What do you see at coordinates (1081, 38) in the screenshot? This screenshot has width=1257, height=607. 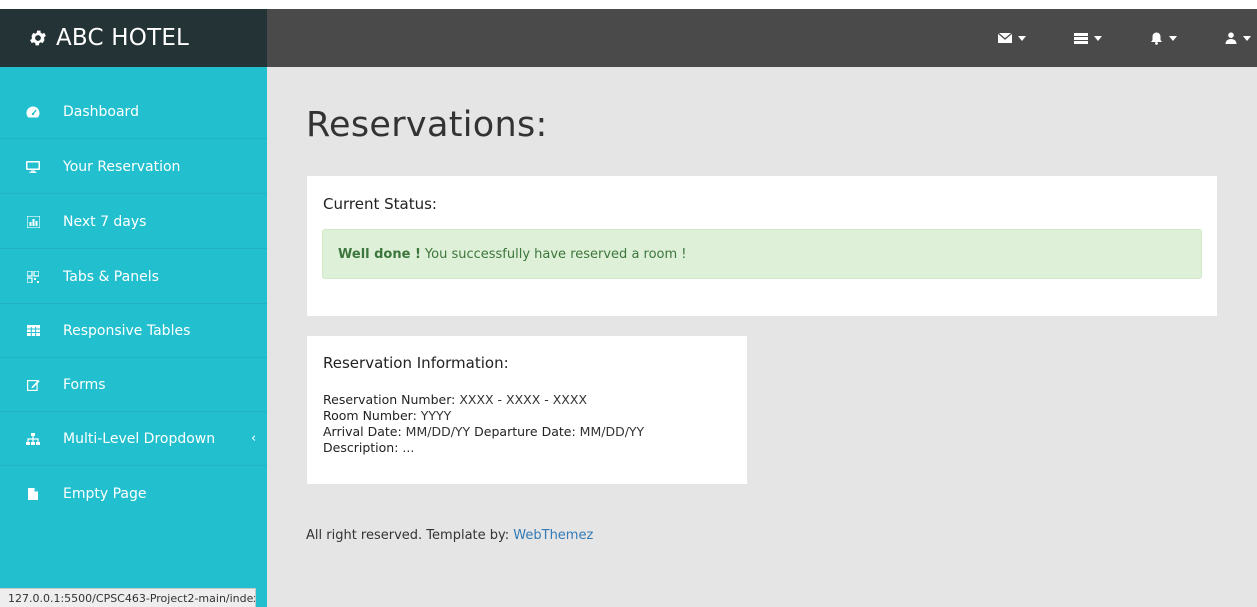 I see `tasks-icon` at bounding box center [1081, 38].